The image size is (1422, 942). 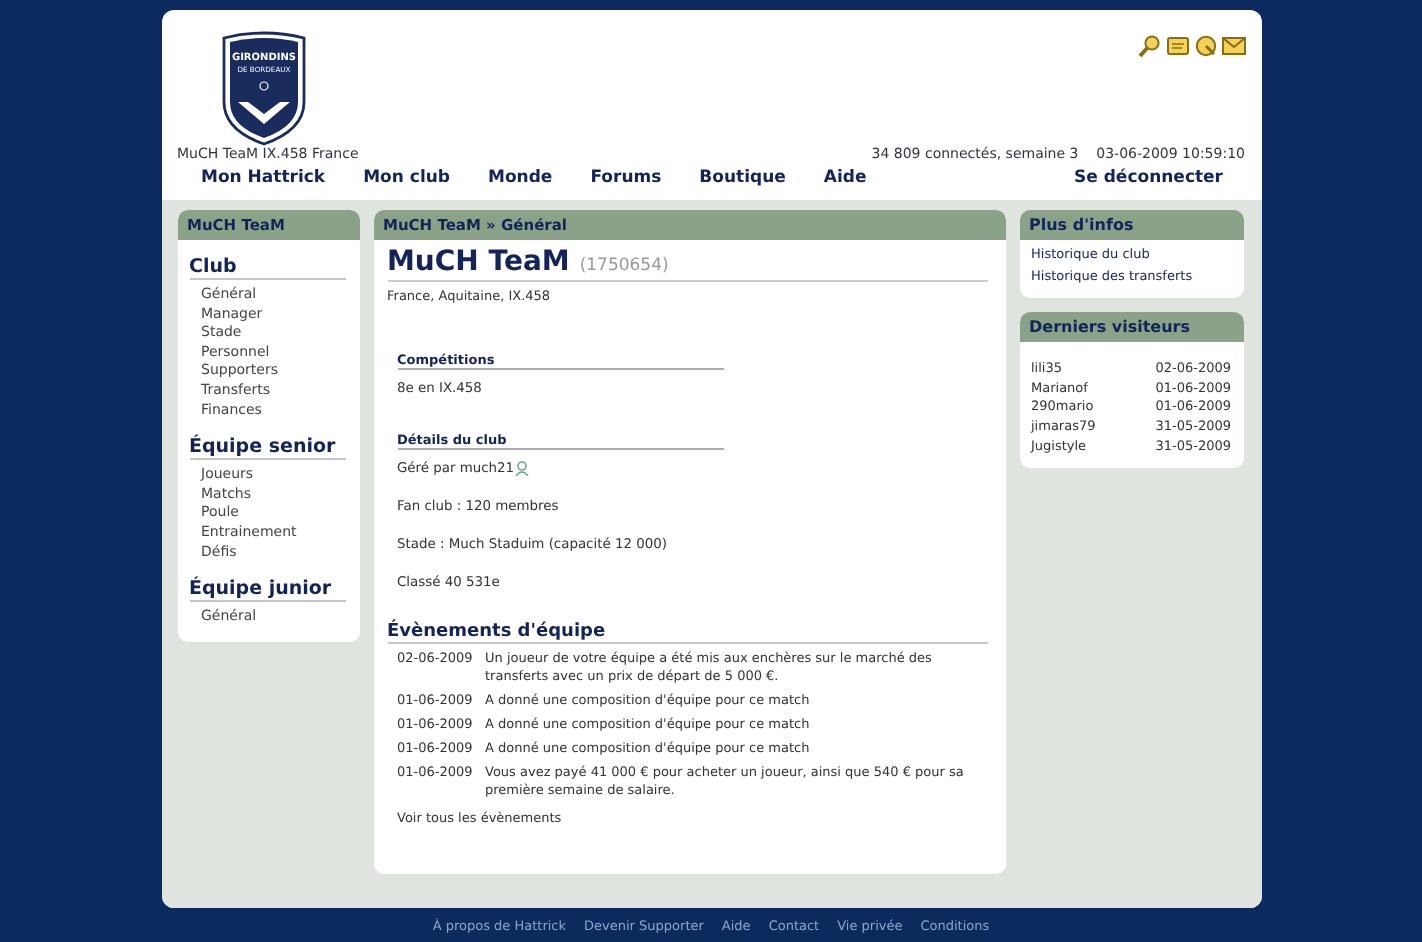 I want to click on search-icon, so click(x=1149, y=46).